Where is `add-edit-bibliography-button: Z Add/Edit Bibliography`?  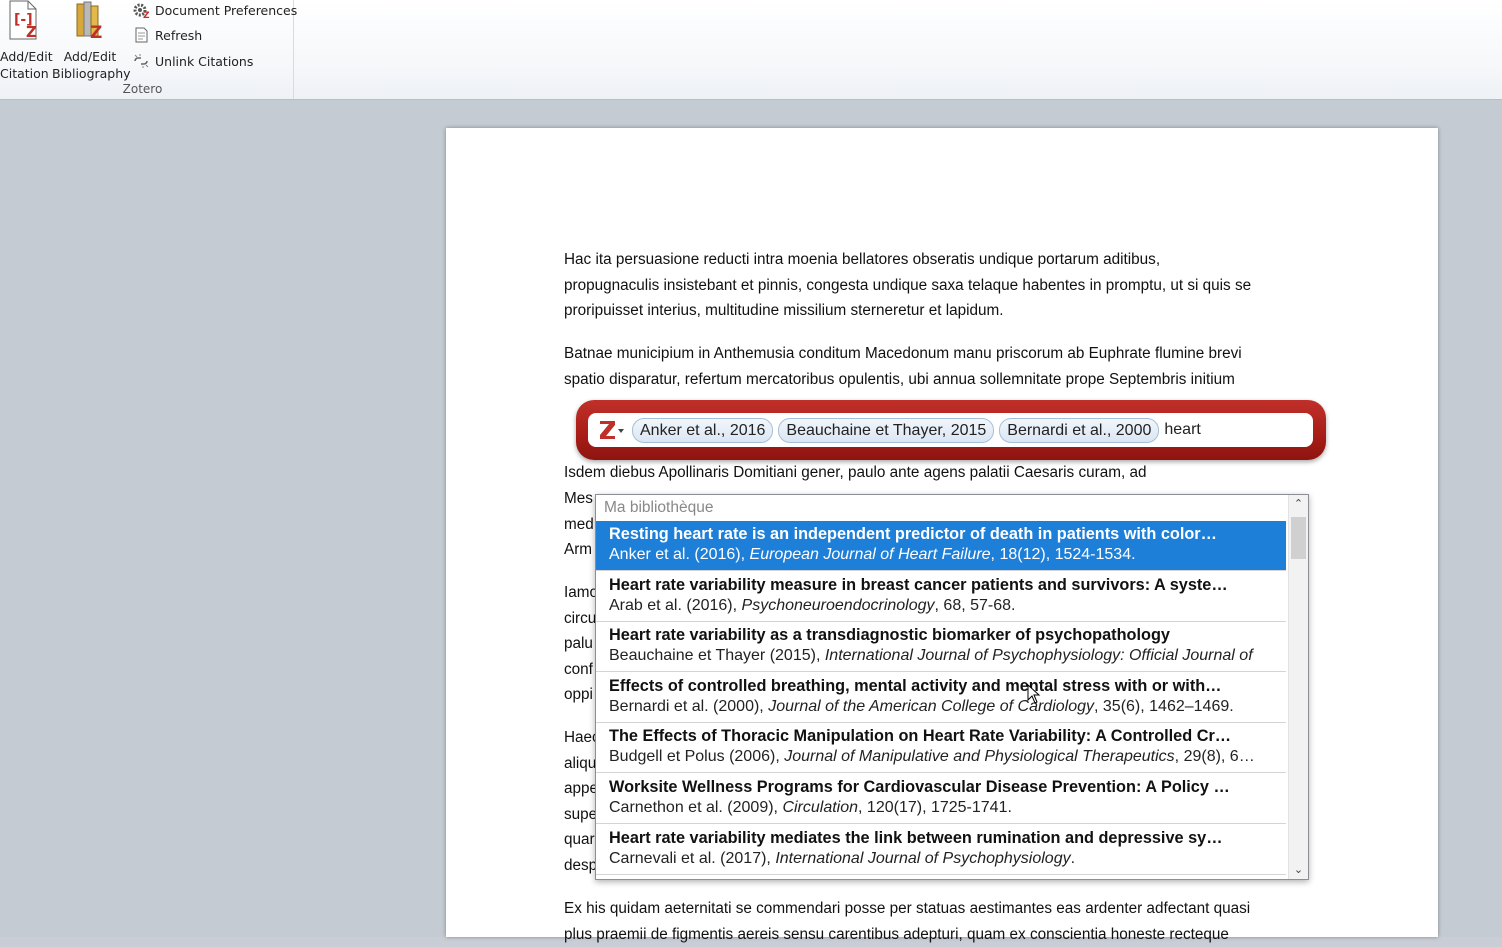
add-edit-bibliography-button: Z Add/Edit Bibliography is located at coordinates (90, 41).